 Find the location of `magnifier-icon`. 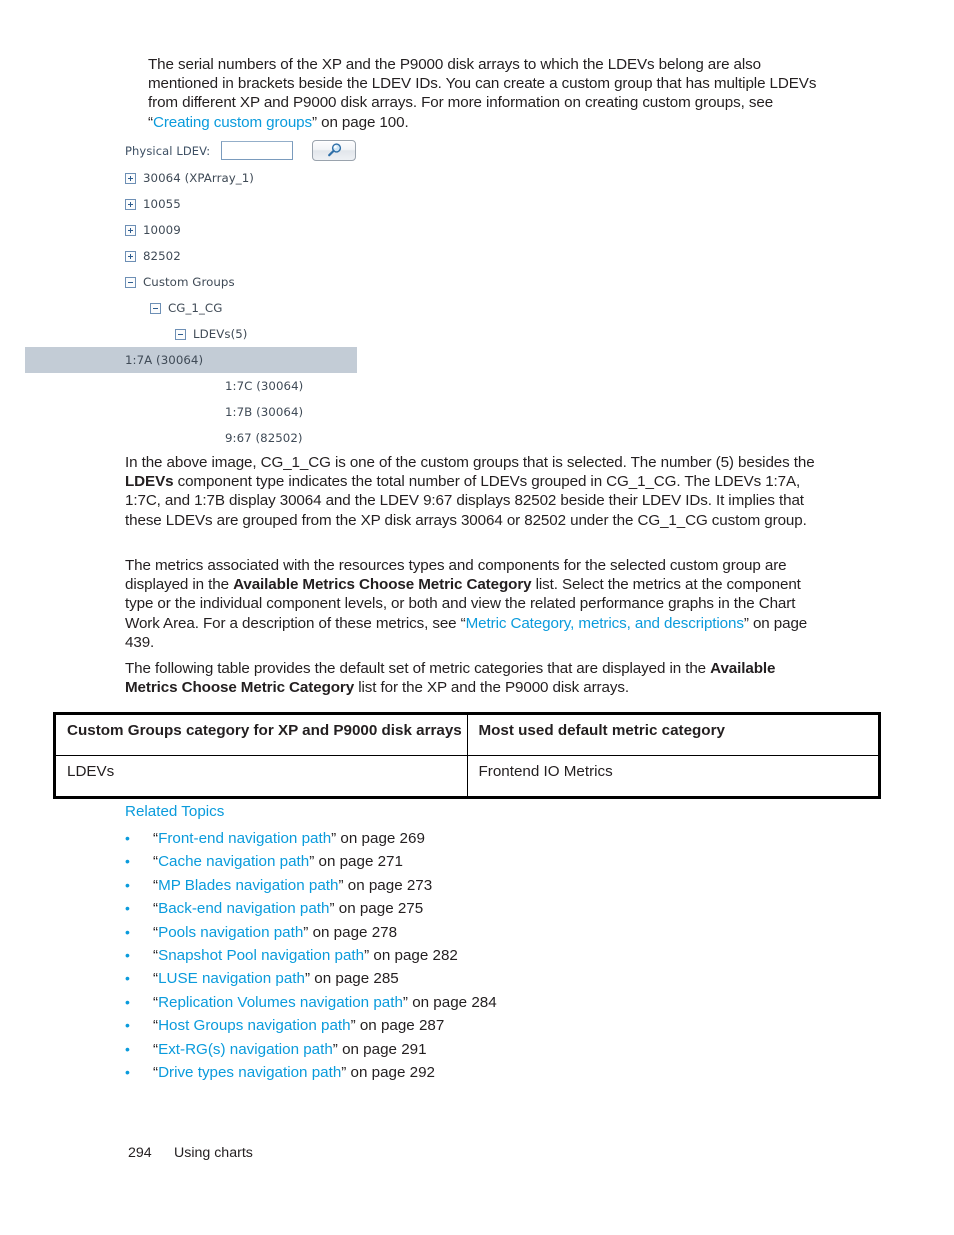

magnifier-icon is located at coordinates (334, 150).